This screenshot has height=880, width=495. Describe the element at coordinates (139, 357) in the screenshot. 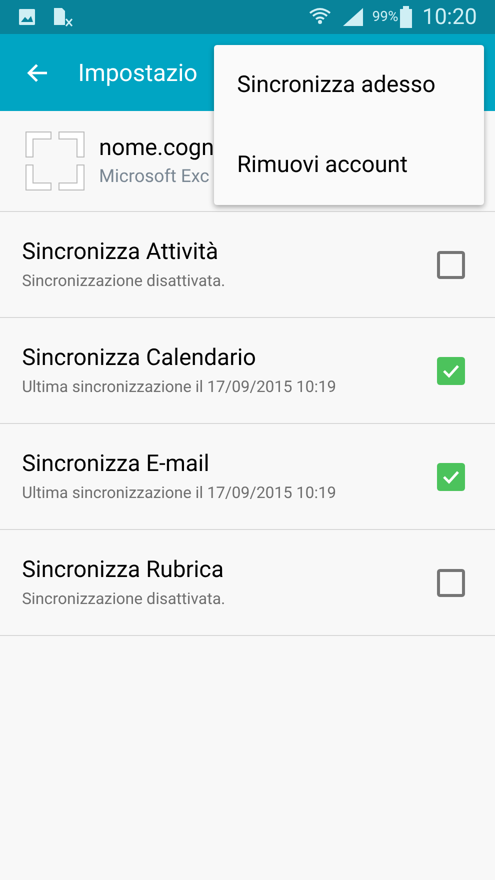

I see `sync-title: Sincronizza Calendario` at that location.